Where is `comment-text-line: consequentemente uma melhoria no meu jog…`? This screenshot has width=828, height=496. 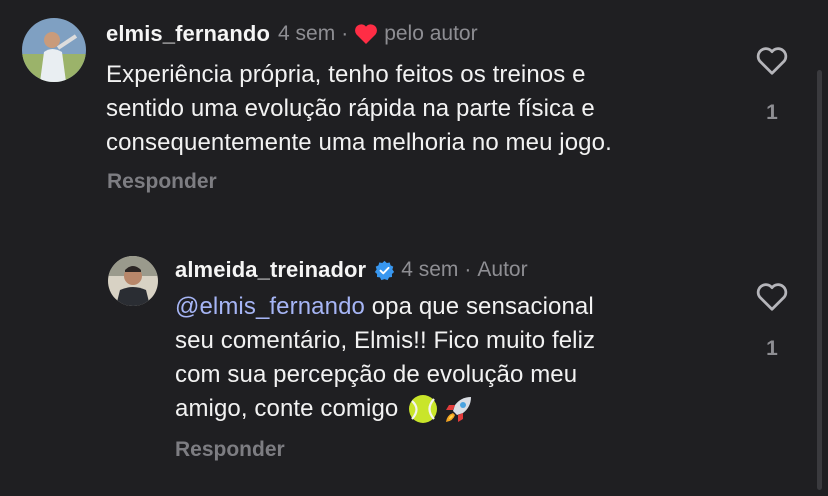 comment-text-line: consequentemente uma melhoria no meu jog… is located at coordinates (359, 142).